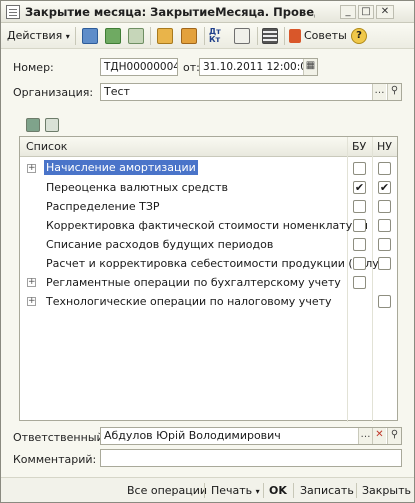 This screenshot has width=415, height=503. I want to click on report-icon, so click(242, 36).